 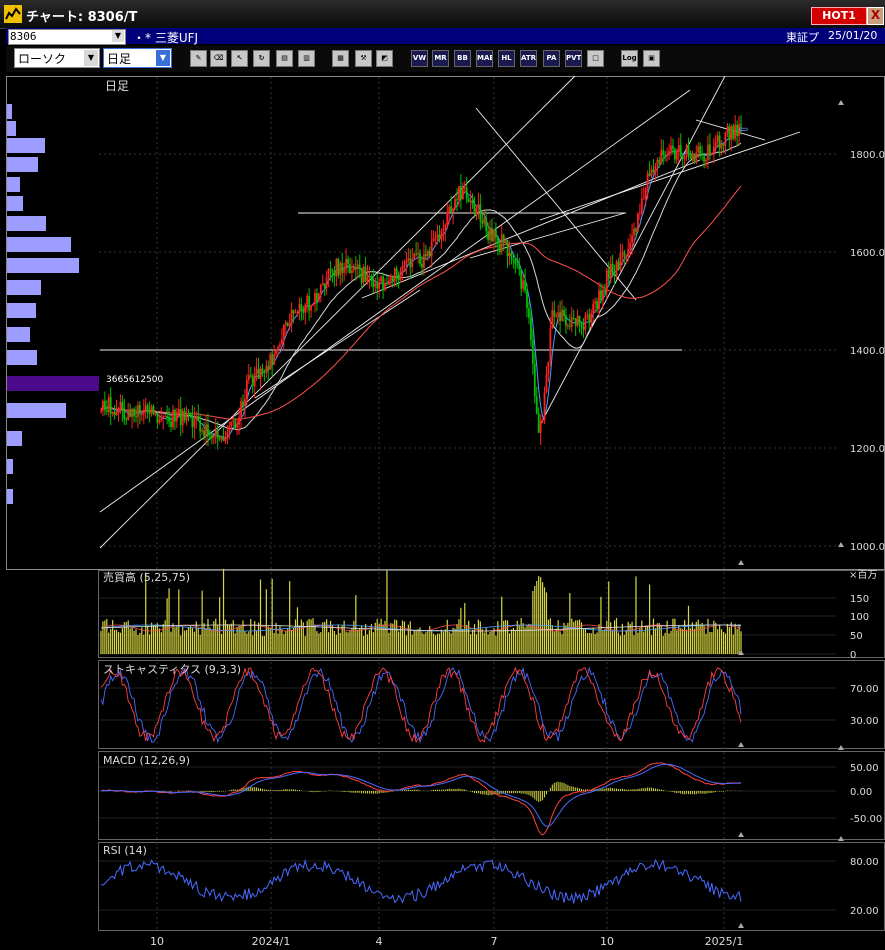 I want to click on volume-profile-bars, so click(x=53, y=304).